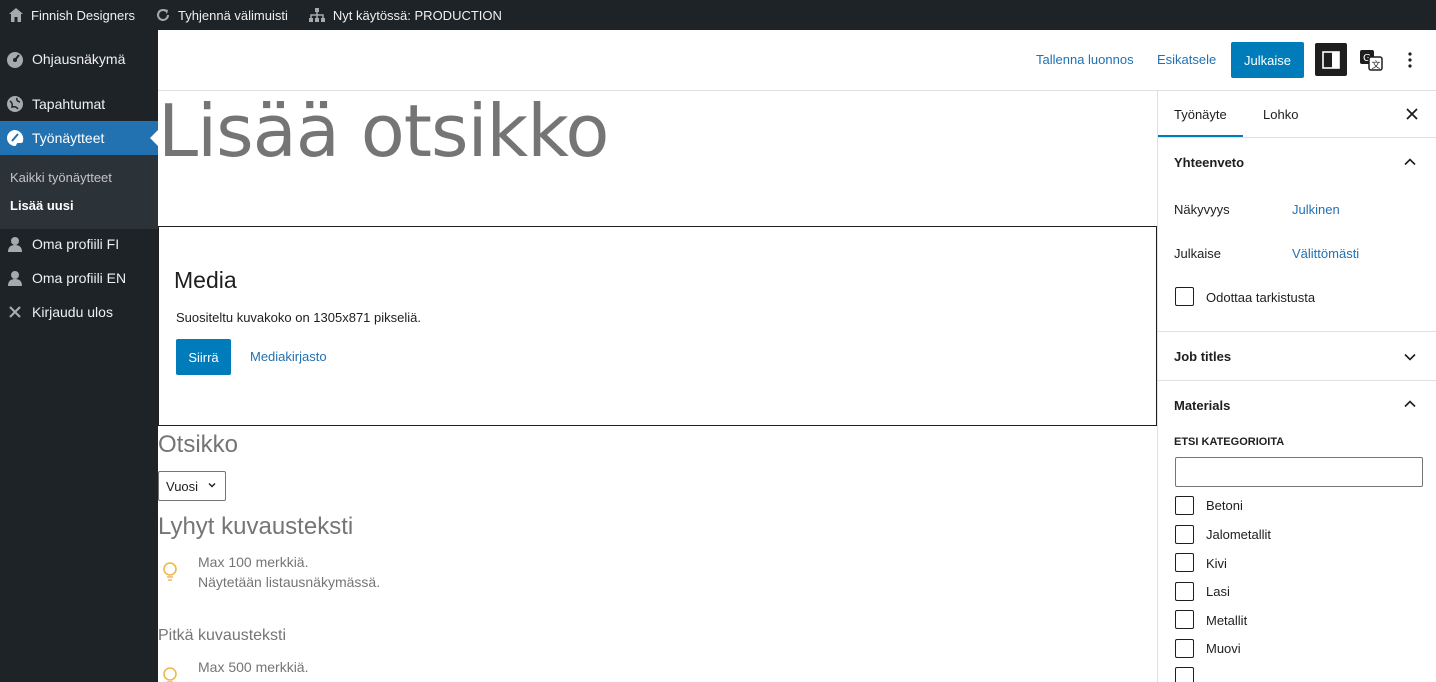  I want to click on short-description-heading: Lyhyt kuvausteksti, so click(256, 526).